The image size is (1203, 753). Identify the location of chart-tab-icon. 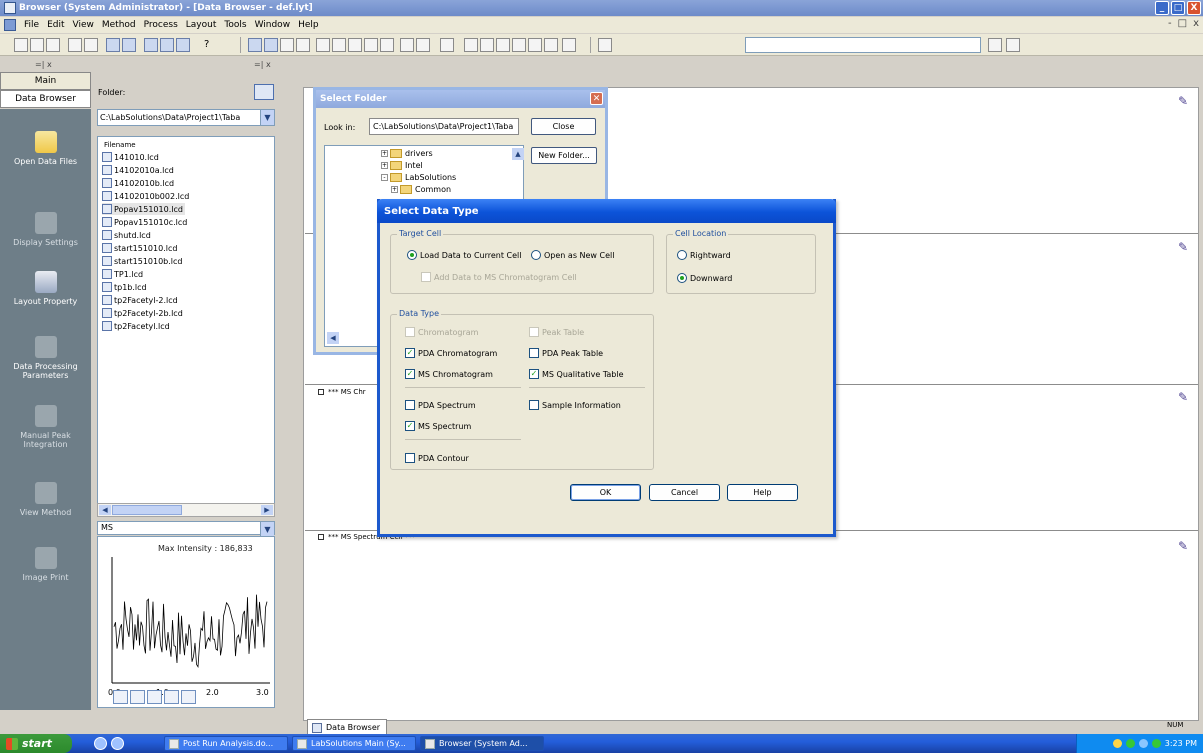
(120, 697).